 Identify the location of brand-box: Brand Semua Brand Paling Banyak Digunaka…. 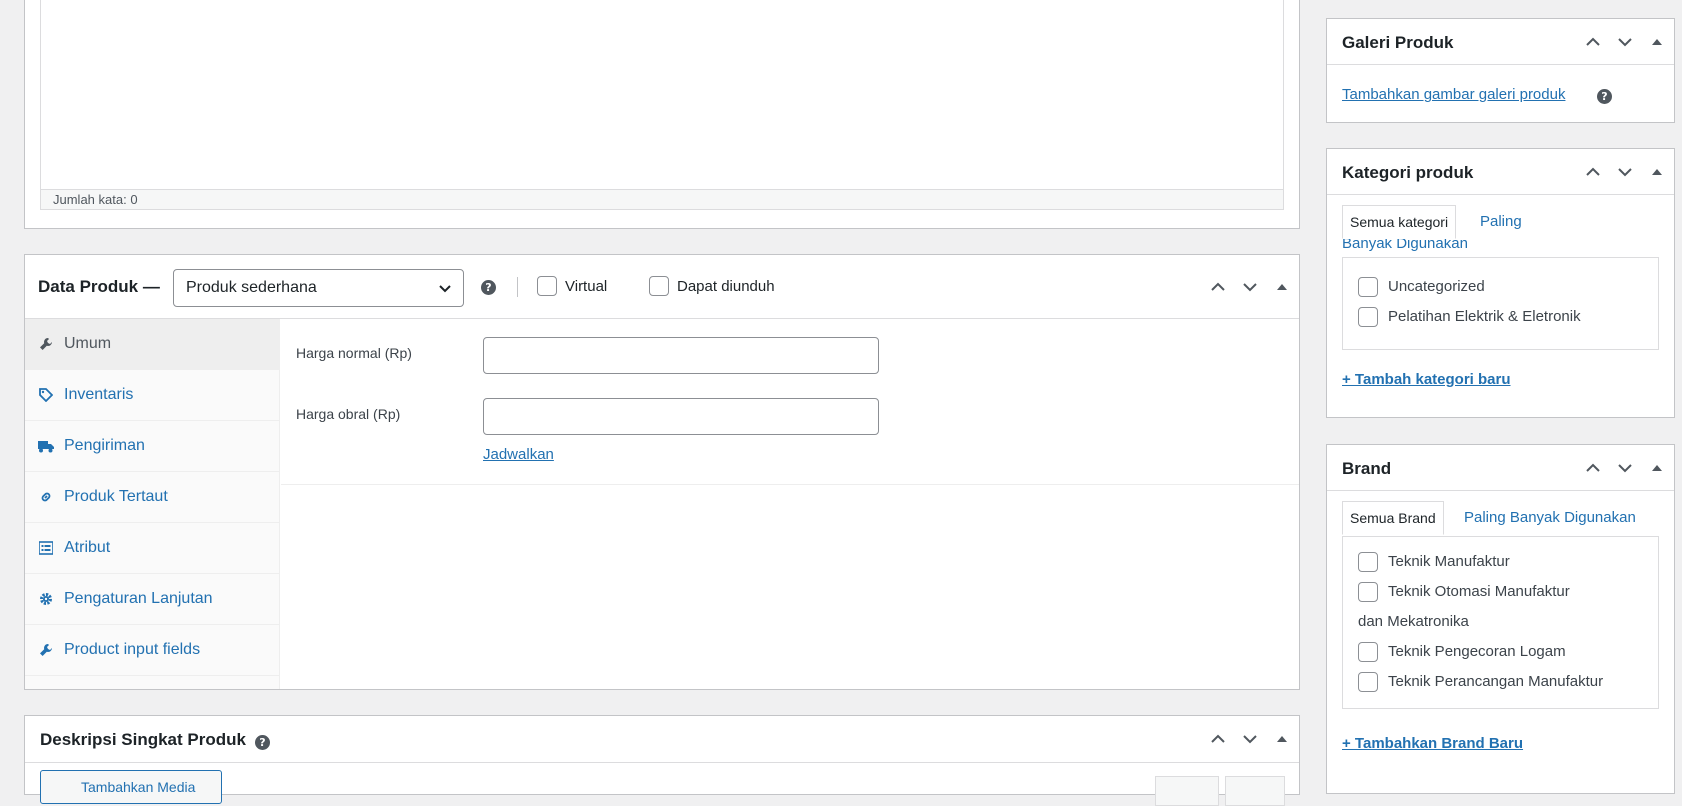
(1500, 619).